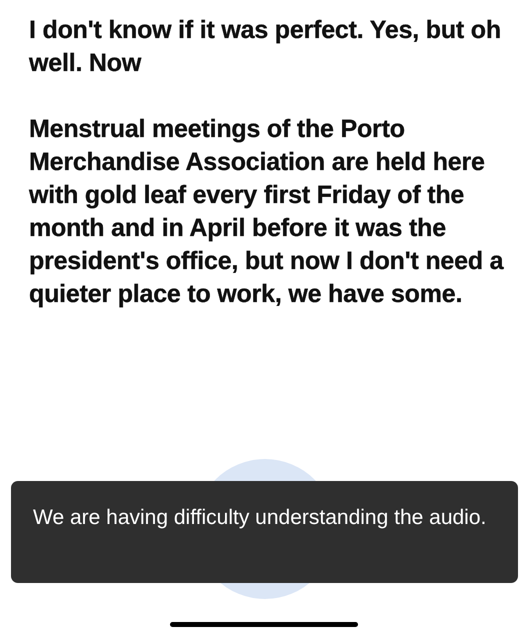 Image resolution: width=527 pixels, height=640 pixels. What do you see at coordinates (260, 518) in the screenshot?
I see `toast-message: We are having difficulty understanding the audio.` at bounding box center [260, 518].